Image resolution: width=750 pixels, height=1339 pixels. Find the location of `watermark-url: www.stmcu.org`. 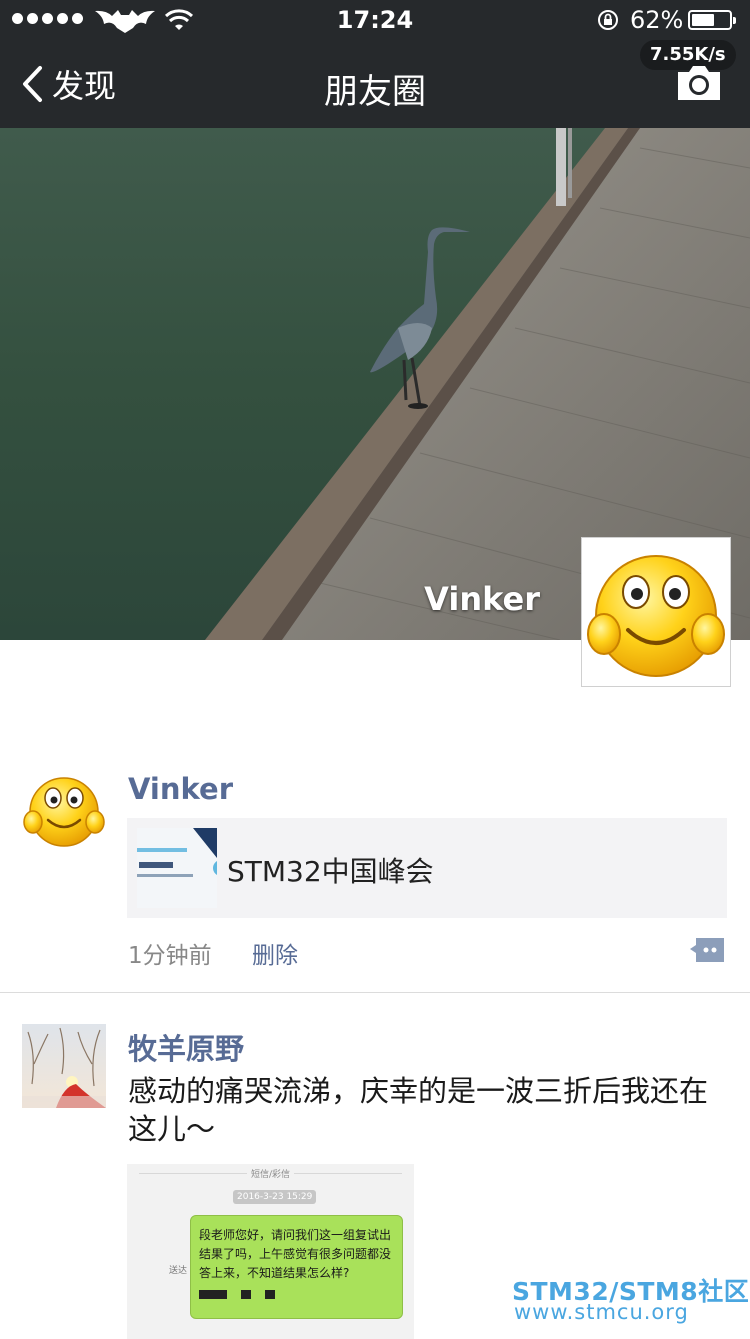

watermark-url: www.stmcu.org is located at coordinates (601, 1312).